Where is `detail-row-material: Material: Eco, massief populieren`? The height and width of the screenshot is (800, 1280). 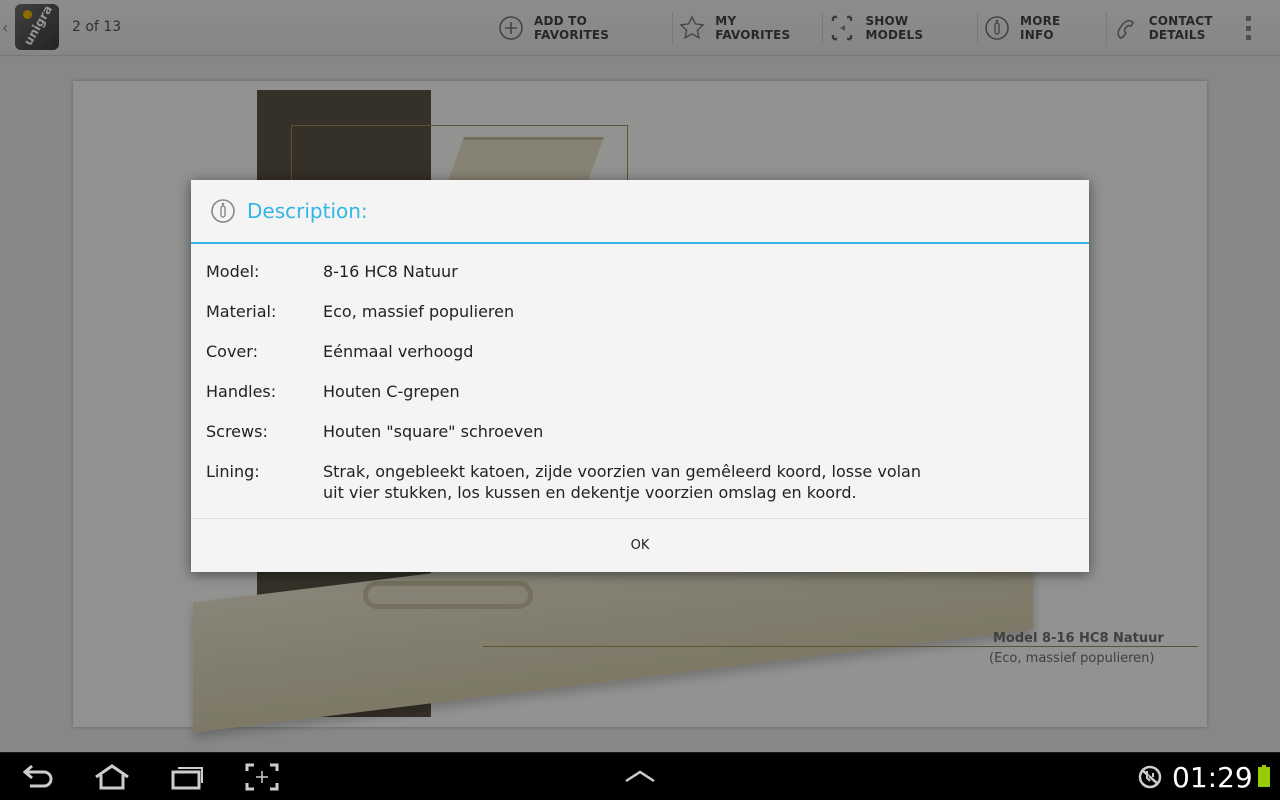 detail-row-material: Material: Eco, massief populieren is located at coordinates (640, 311).